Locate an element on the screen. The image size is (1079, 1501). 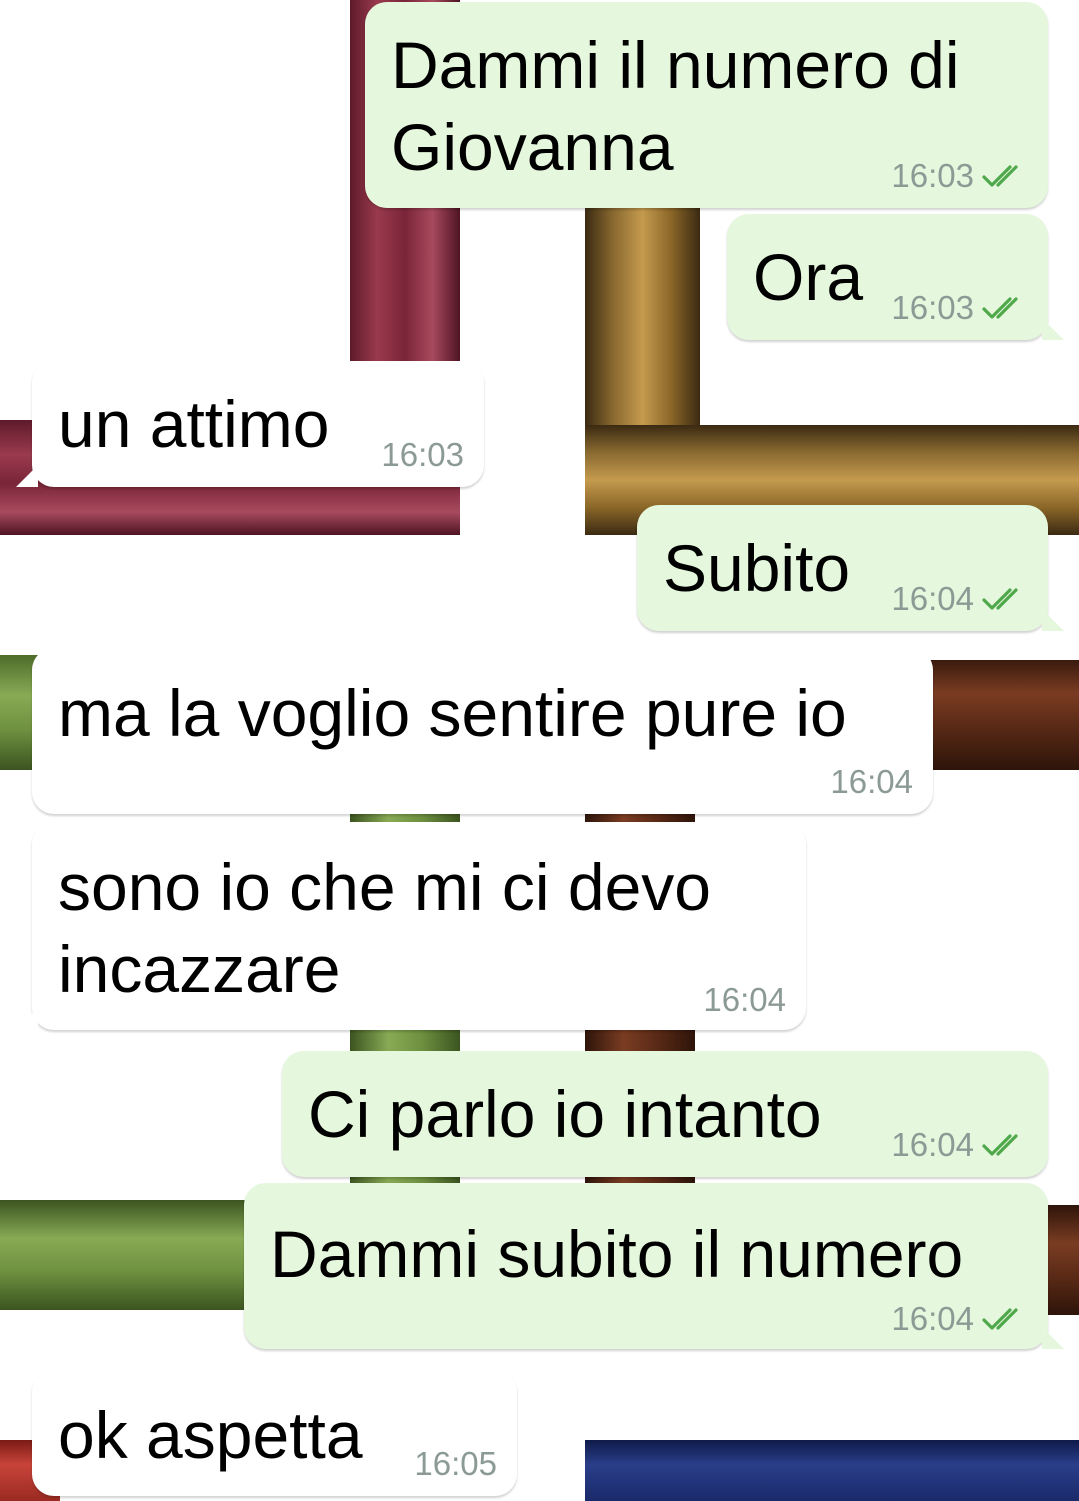
outgoing-message-bubble: Ora 16:03 is located at coordinates (895, 277).